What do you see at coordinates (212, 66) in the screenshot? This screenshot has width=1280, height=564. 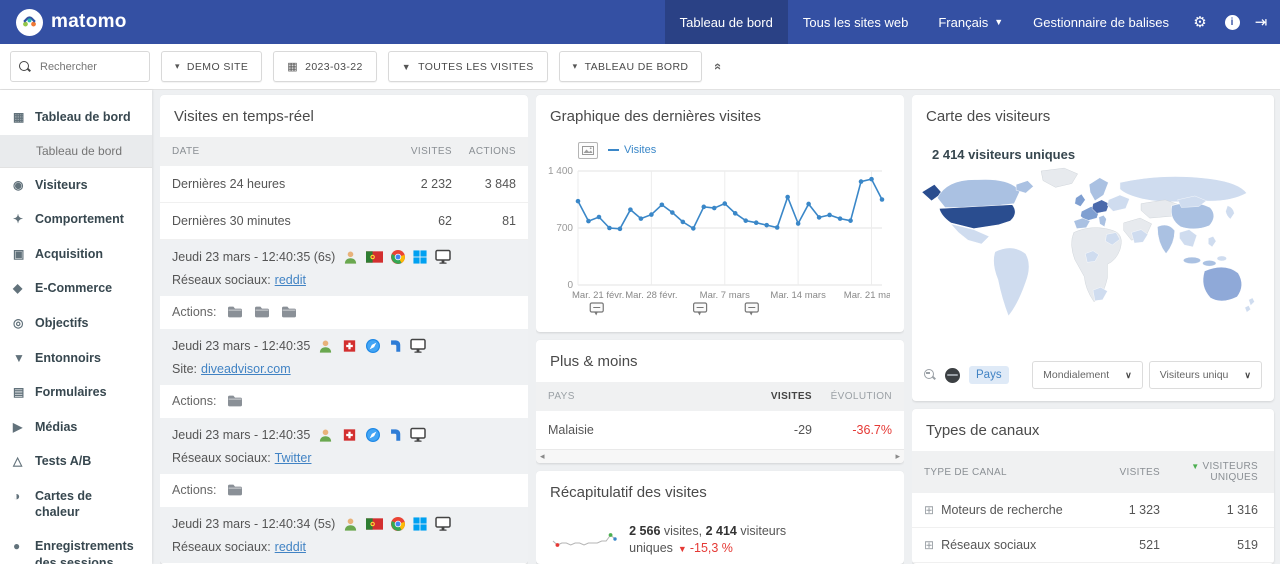 I see `site-selector-button: ▾ DEMO SITE` at bounding box center [212, 66].